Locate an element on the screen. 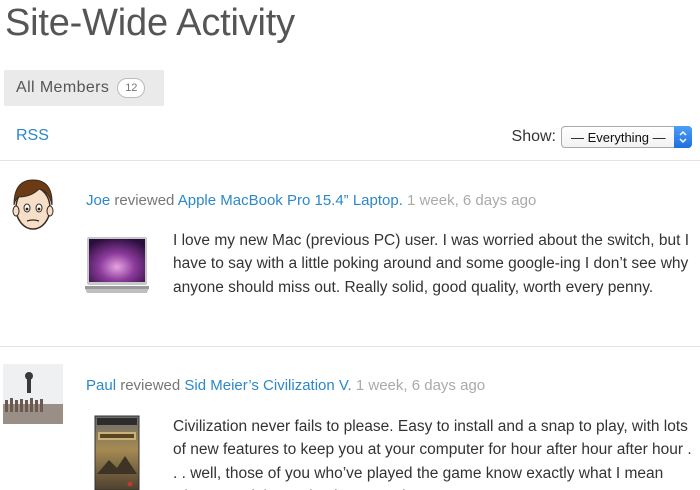 This screenshot has width=700, height=490. show-label: Show: is located at coordinates (533, 136).